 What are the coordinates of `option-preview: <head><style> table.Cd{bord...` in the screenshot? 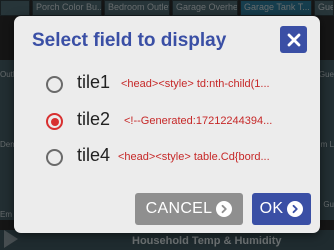 It's located at (194, 157).